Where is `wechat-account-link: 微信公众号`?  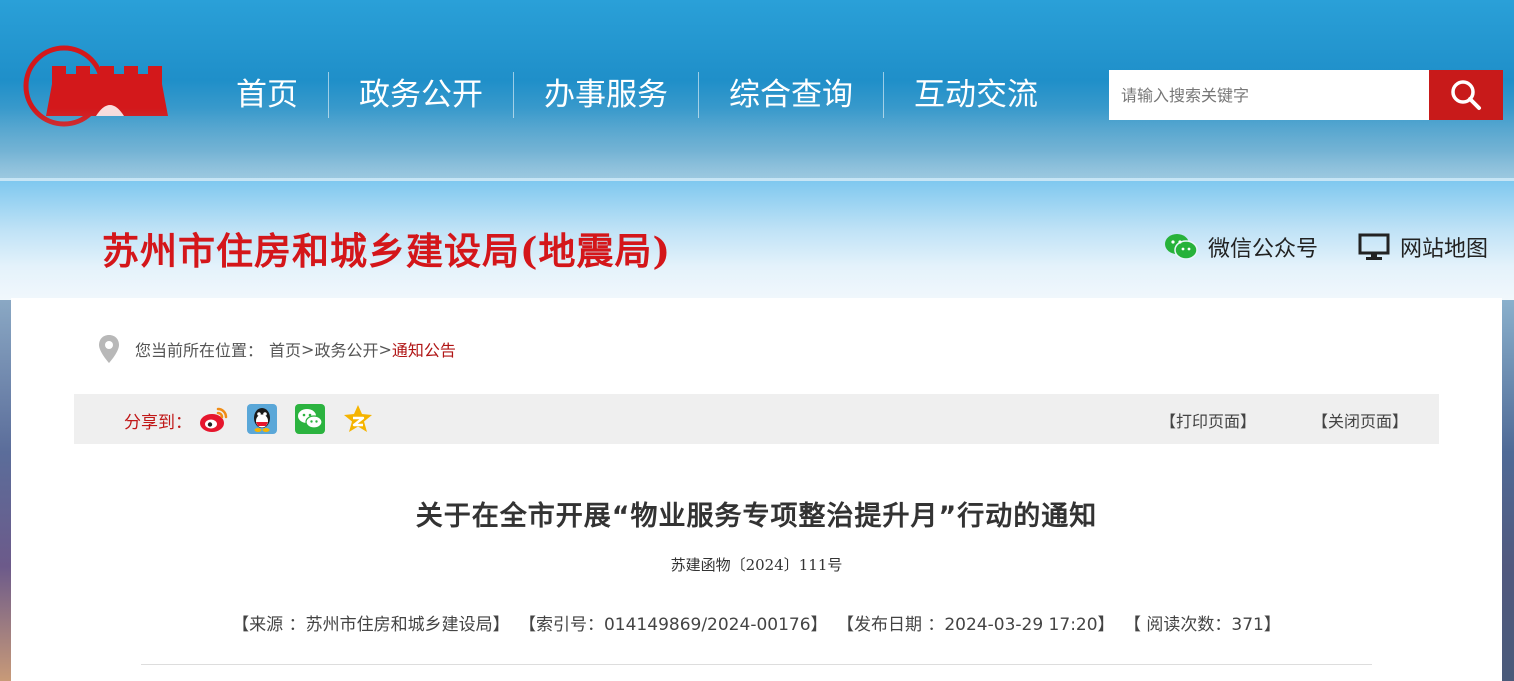 wechat-account-link: 微信公众号 is located at coordinates (1241, 247).